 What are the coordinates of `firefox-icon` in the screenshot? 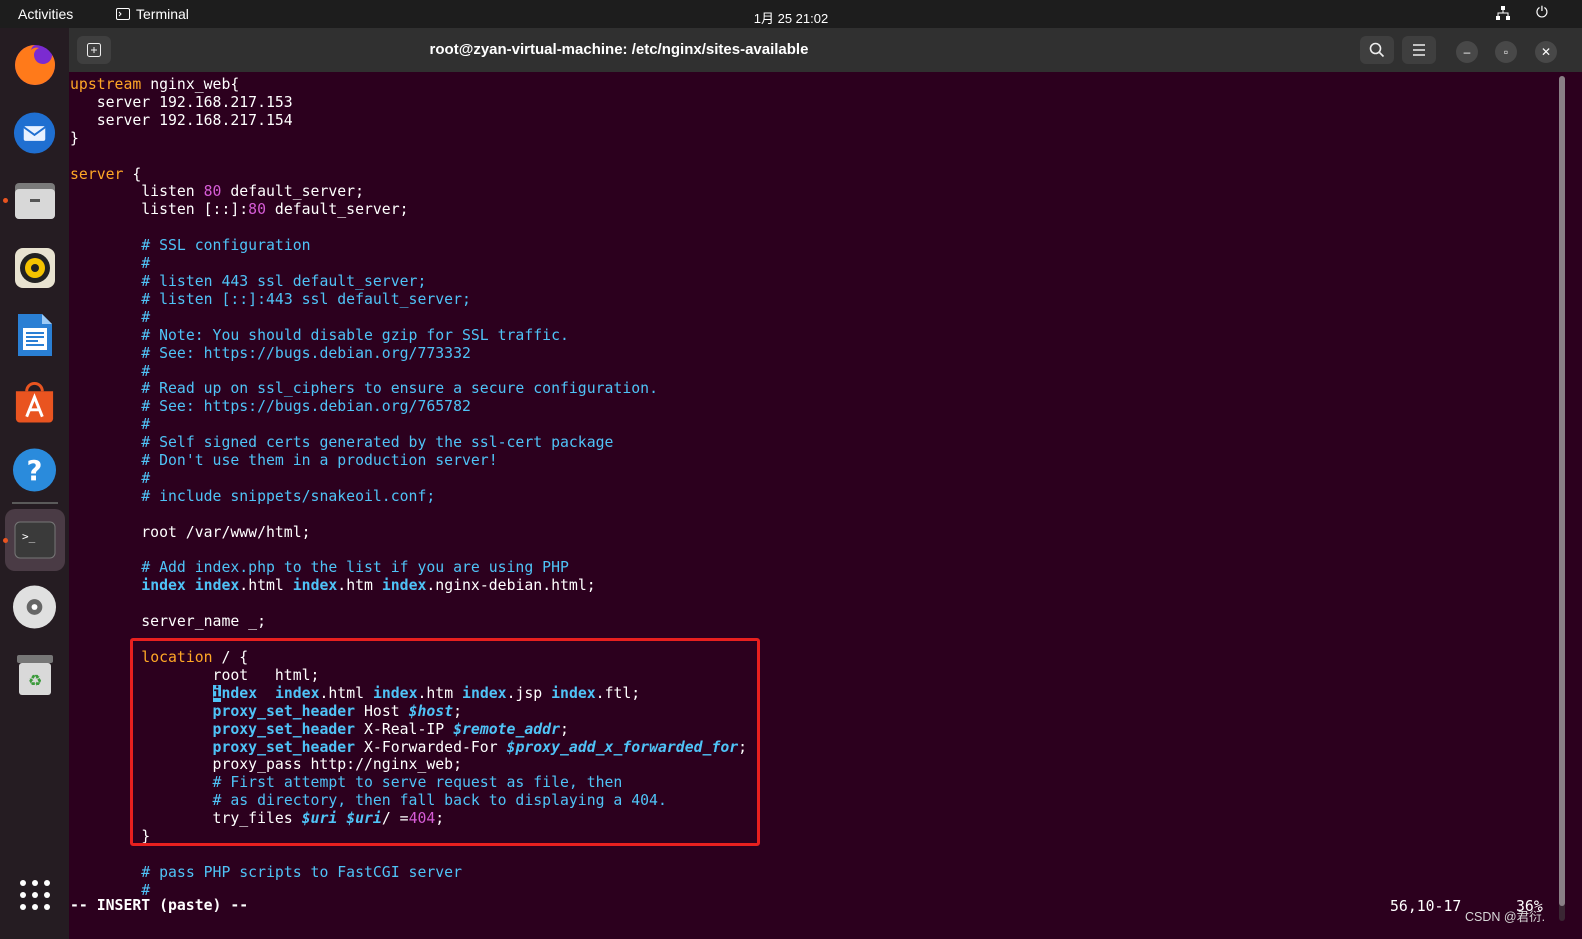 It's located at (34, 64).